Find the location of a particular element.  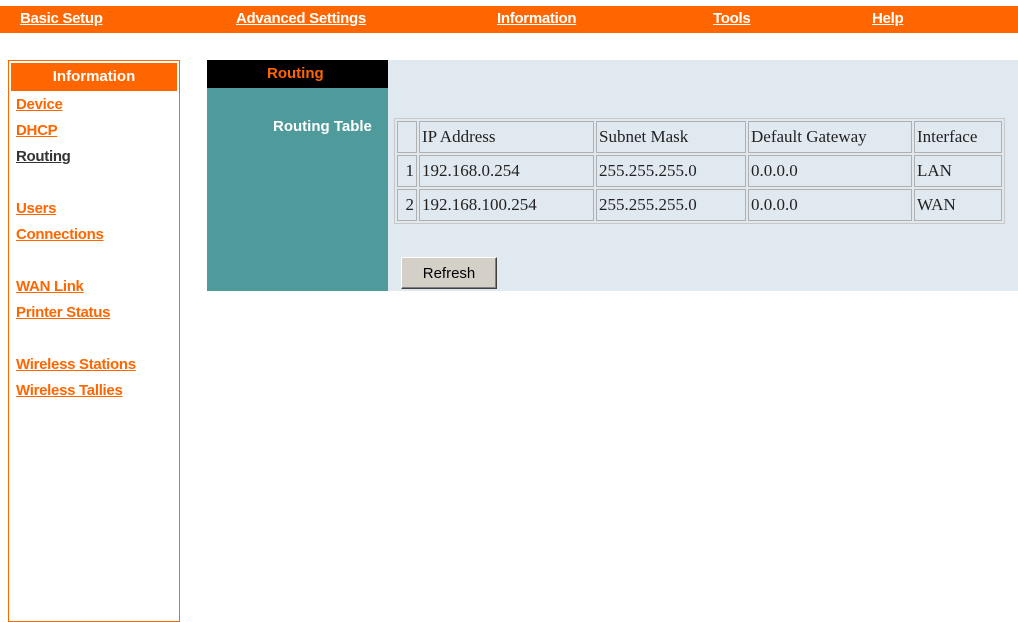

header-index is located at coordinates (407, 137).